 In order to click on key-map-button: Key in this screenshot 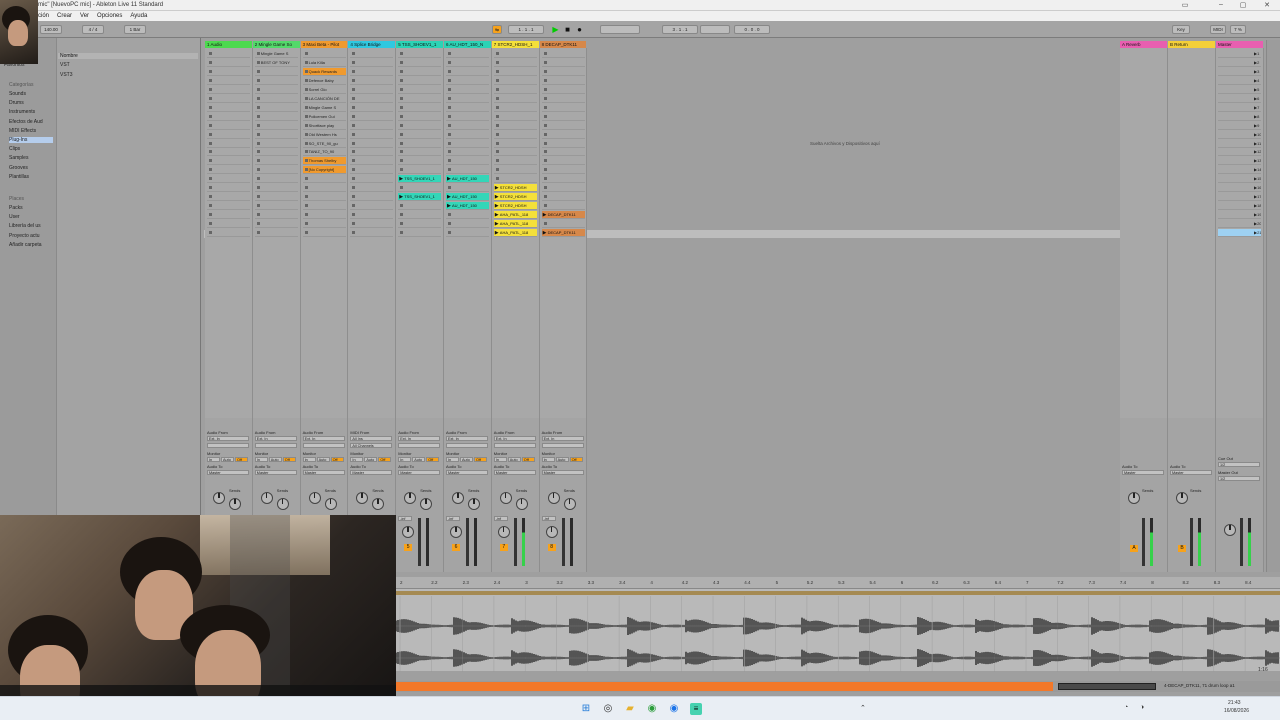, I will do `click(1181, 29)`.